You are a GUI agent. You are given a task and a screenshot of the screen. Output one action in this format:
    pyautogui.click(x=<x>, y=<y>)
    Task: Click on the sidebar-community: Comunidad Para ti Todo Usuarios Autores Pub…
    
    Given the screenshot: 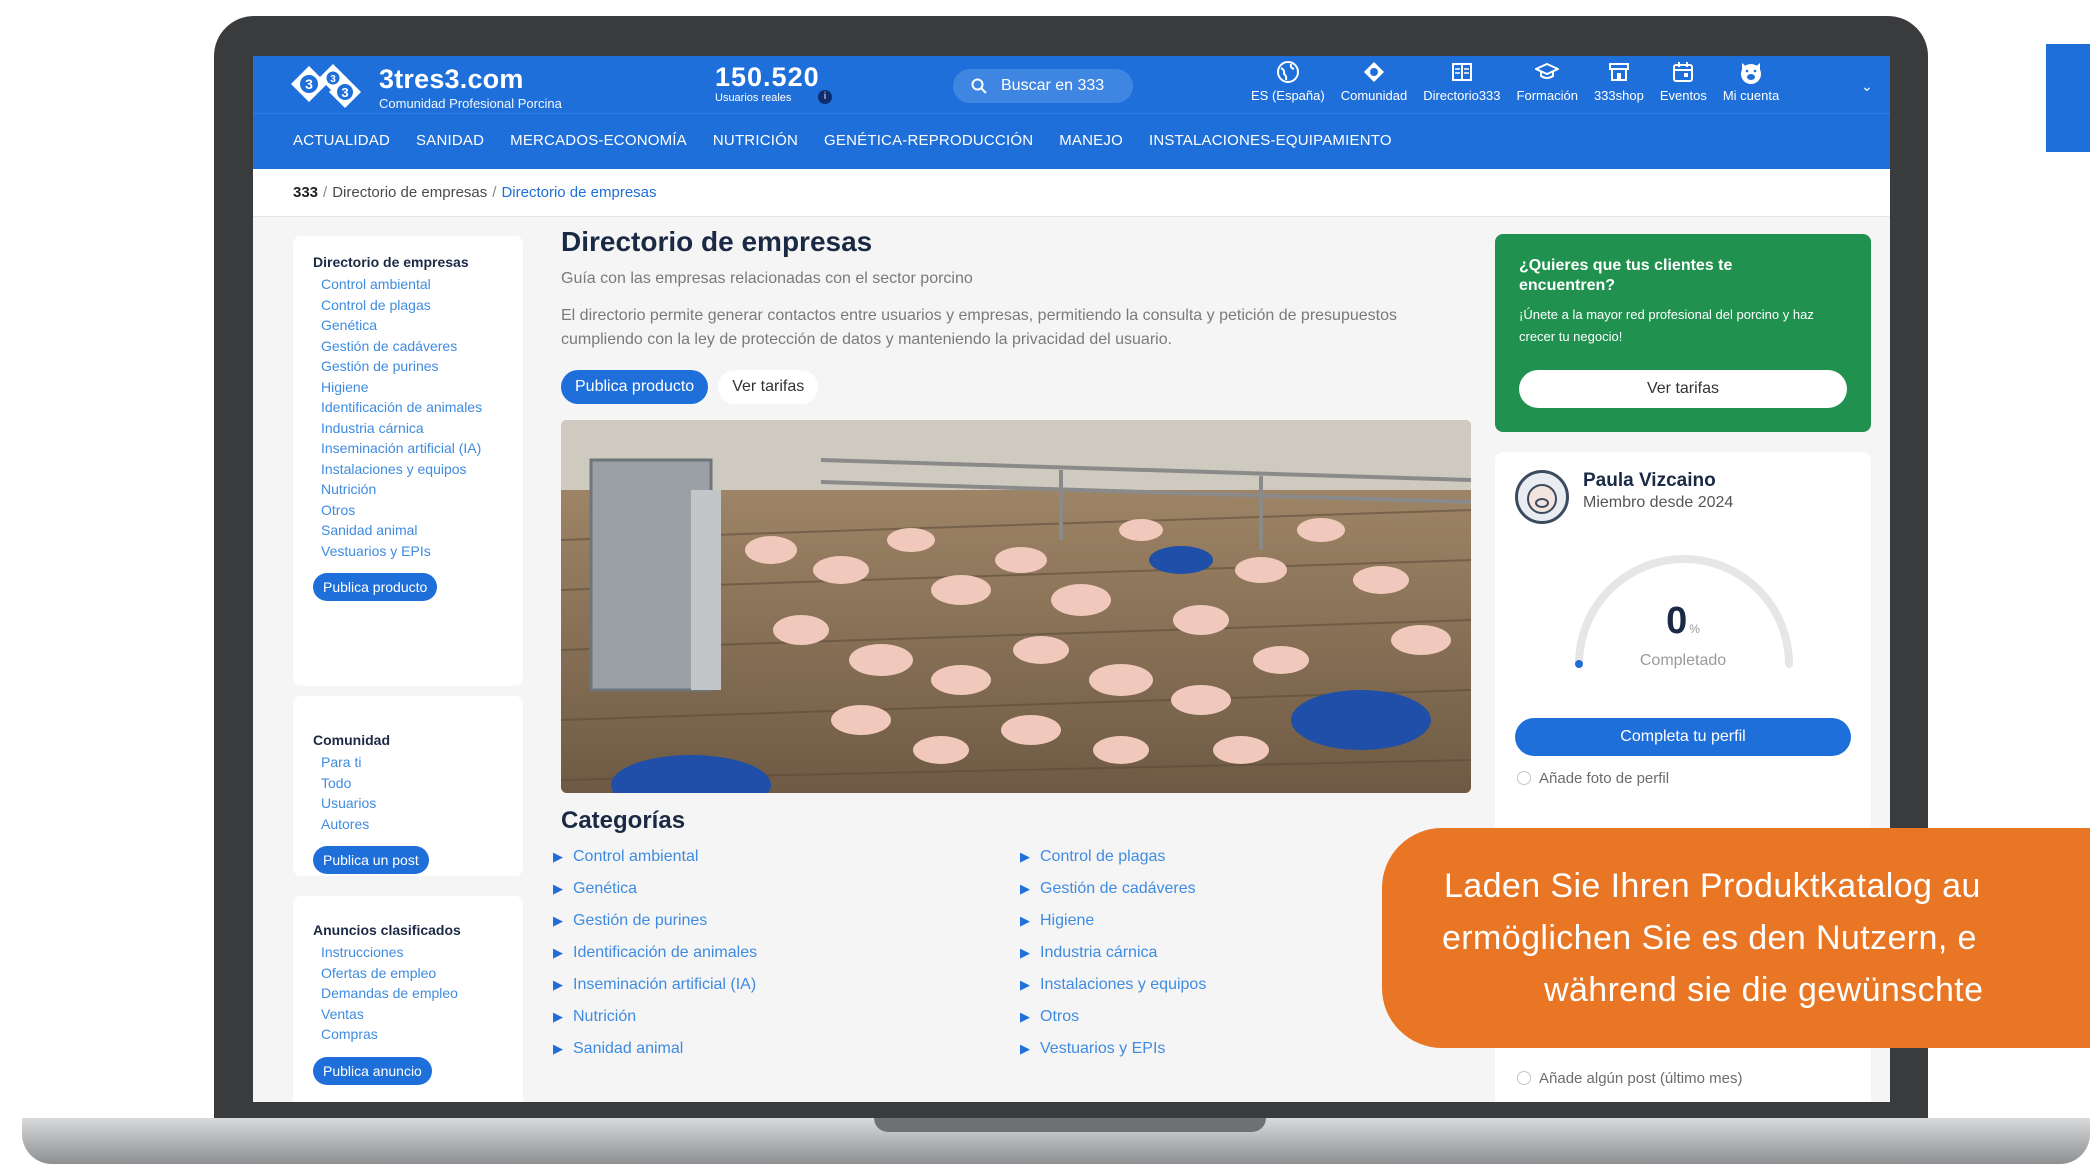 What is the action you would take?
    pyautogui.click(x=408, y=786)
    